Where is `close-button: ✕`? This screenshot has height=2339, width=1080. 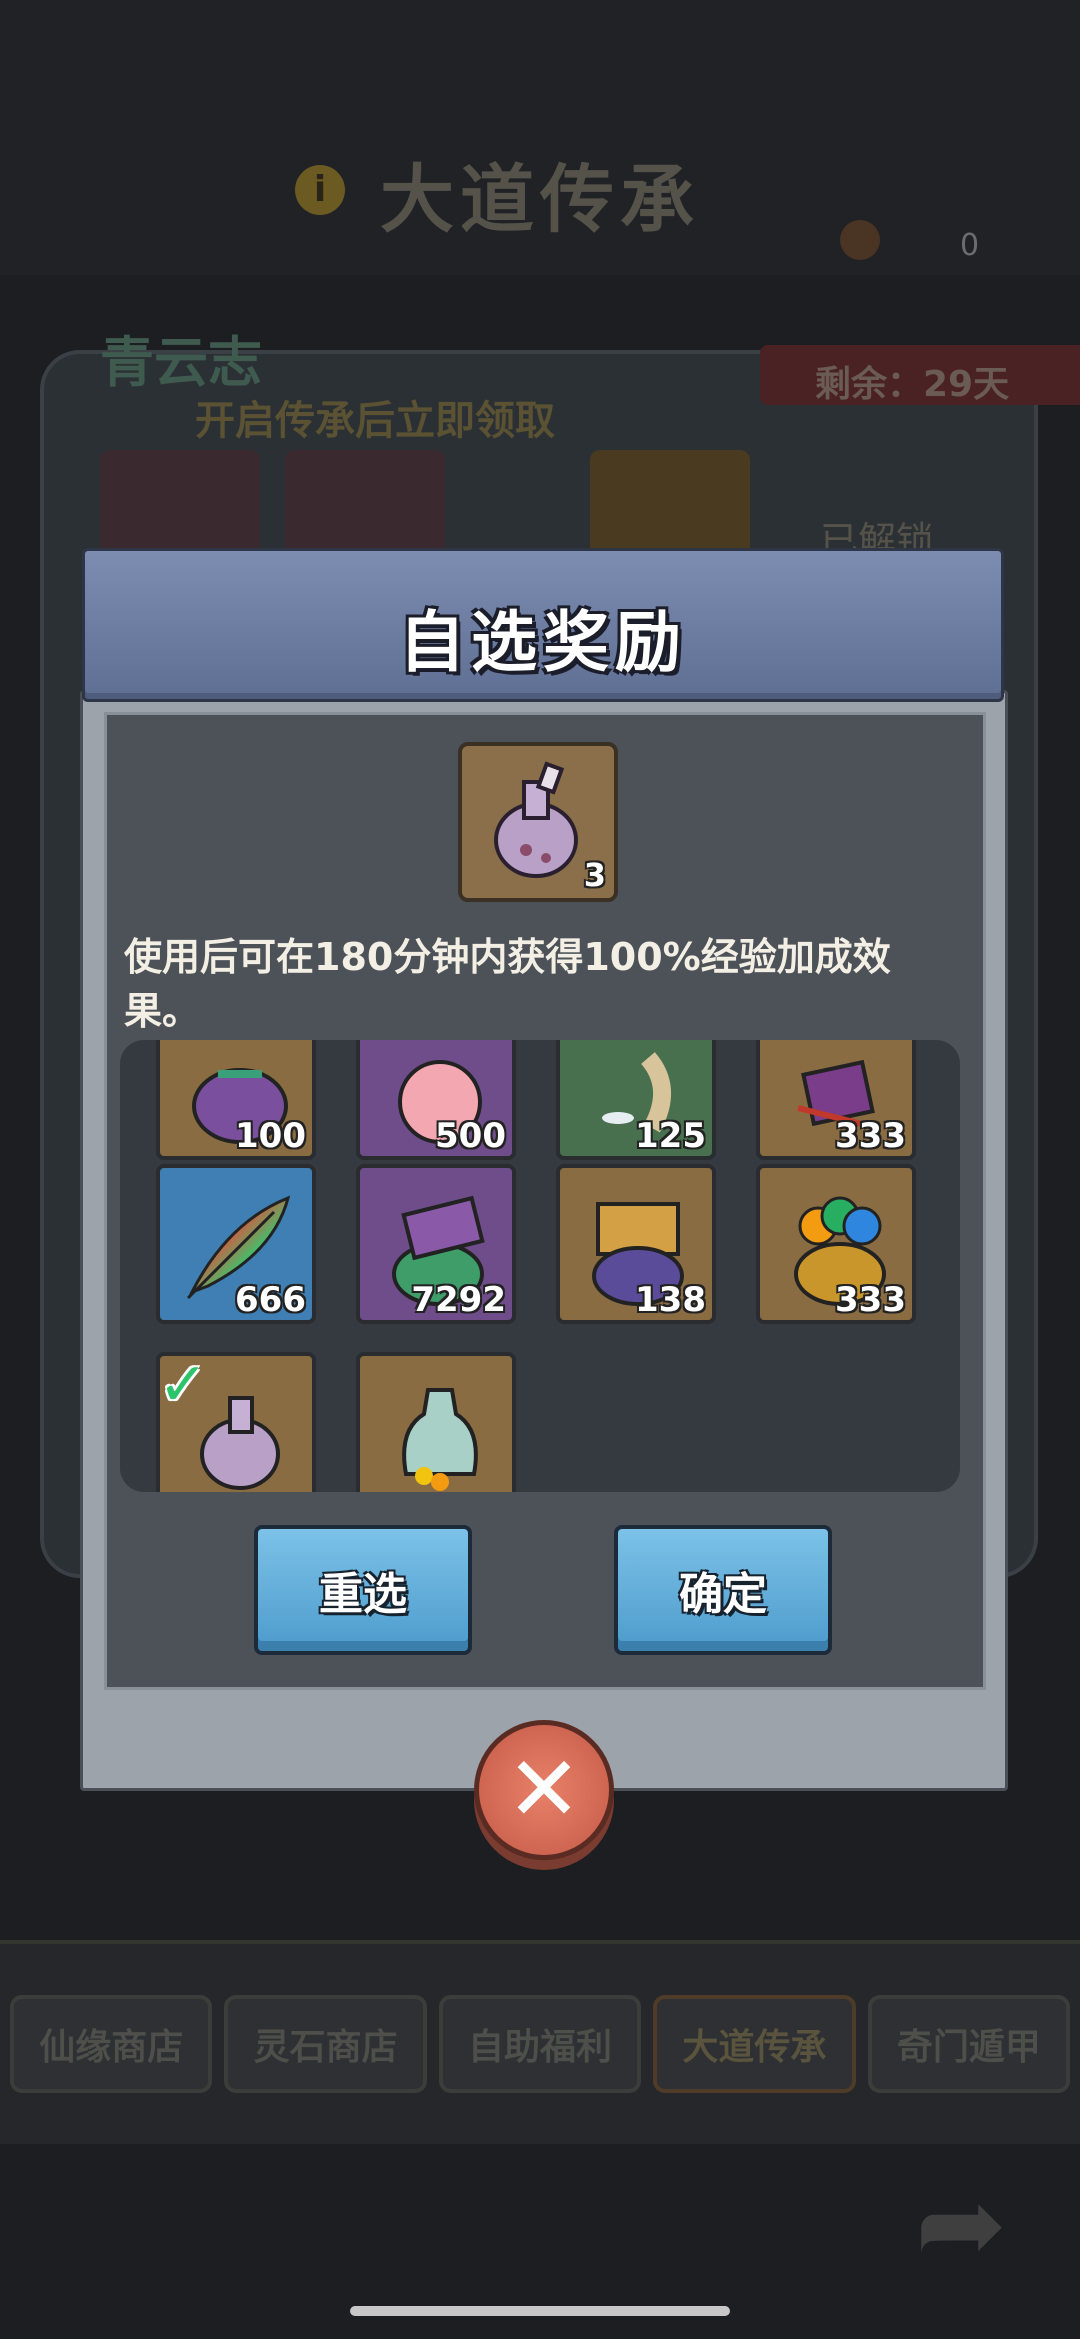
close-button: ✕ is located at coordinates (544, 1790).